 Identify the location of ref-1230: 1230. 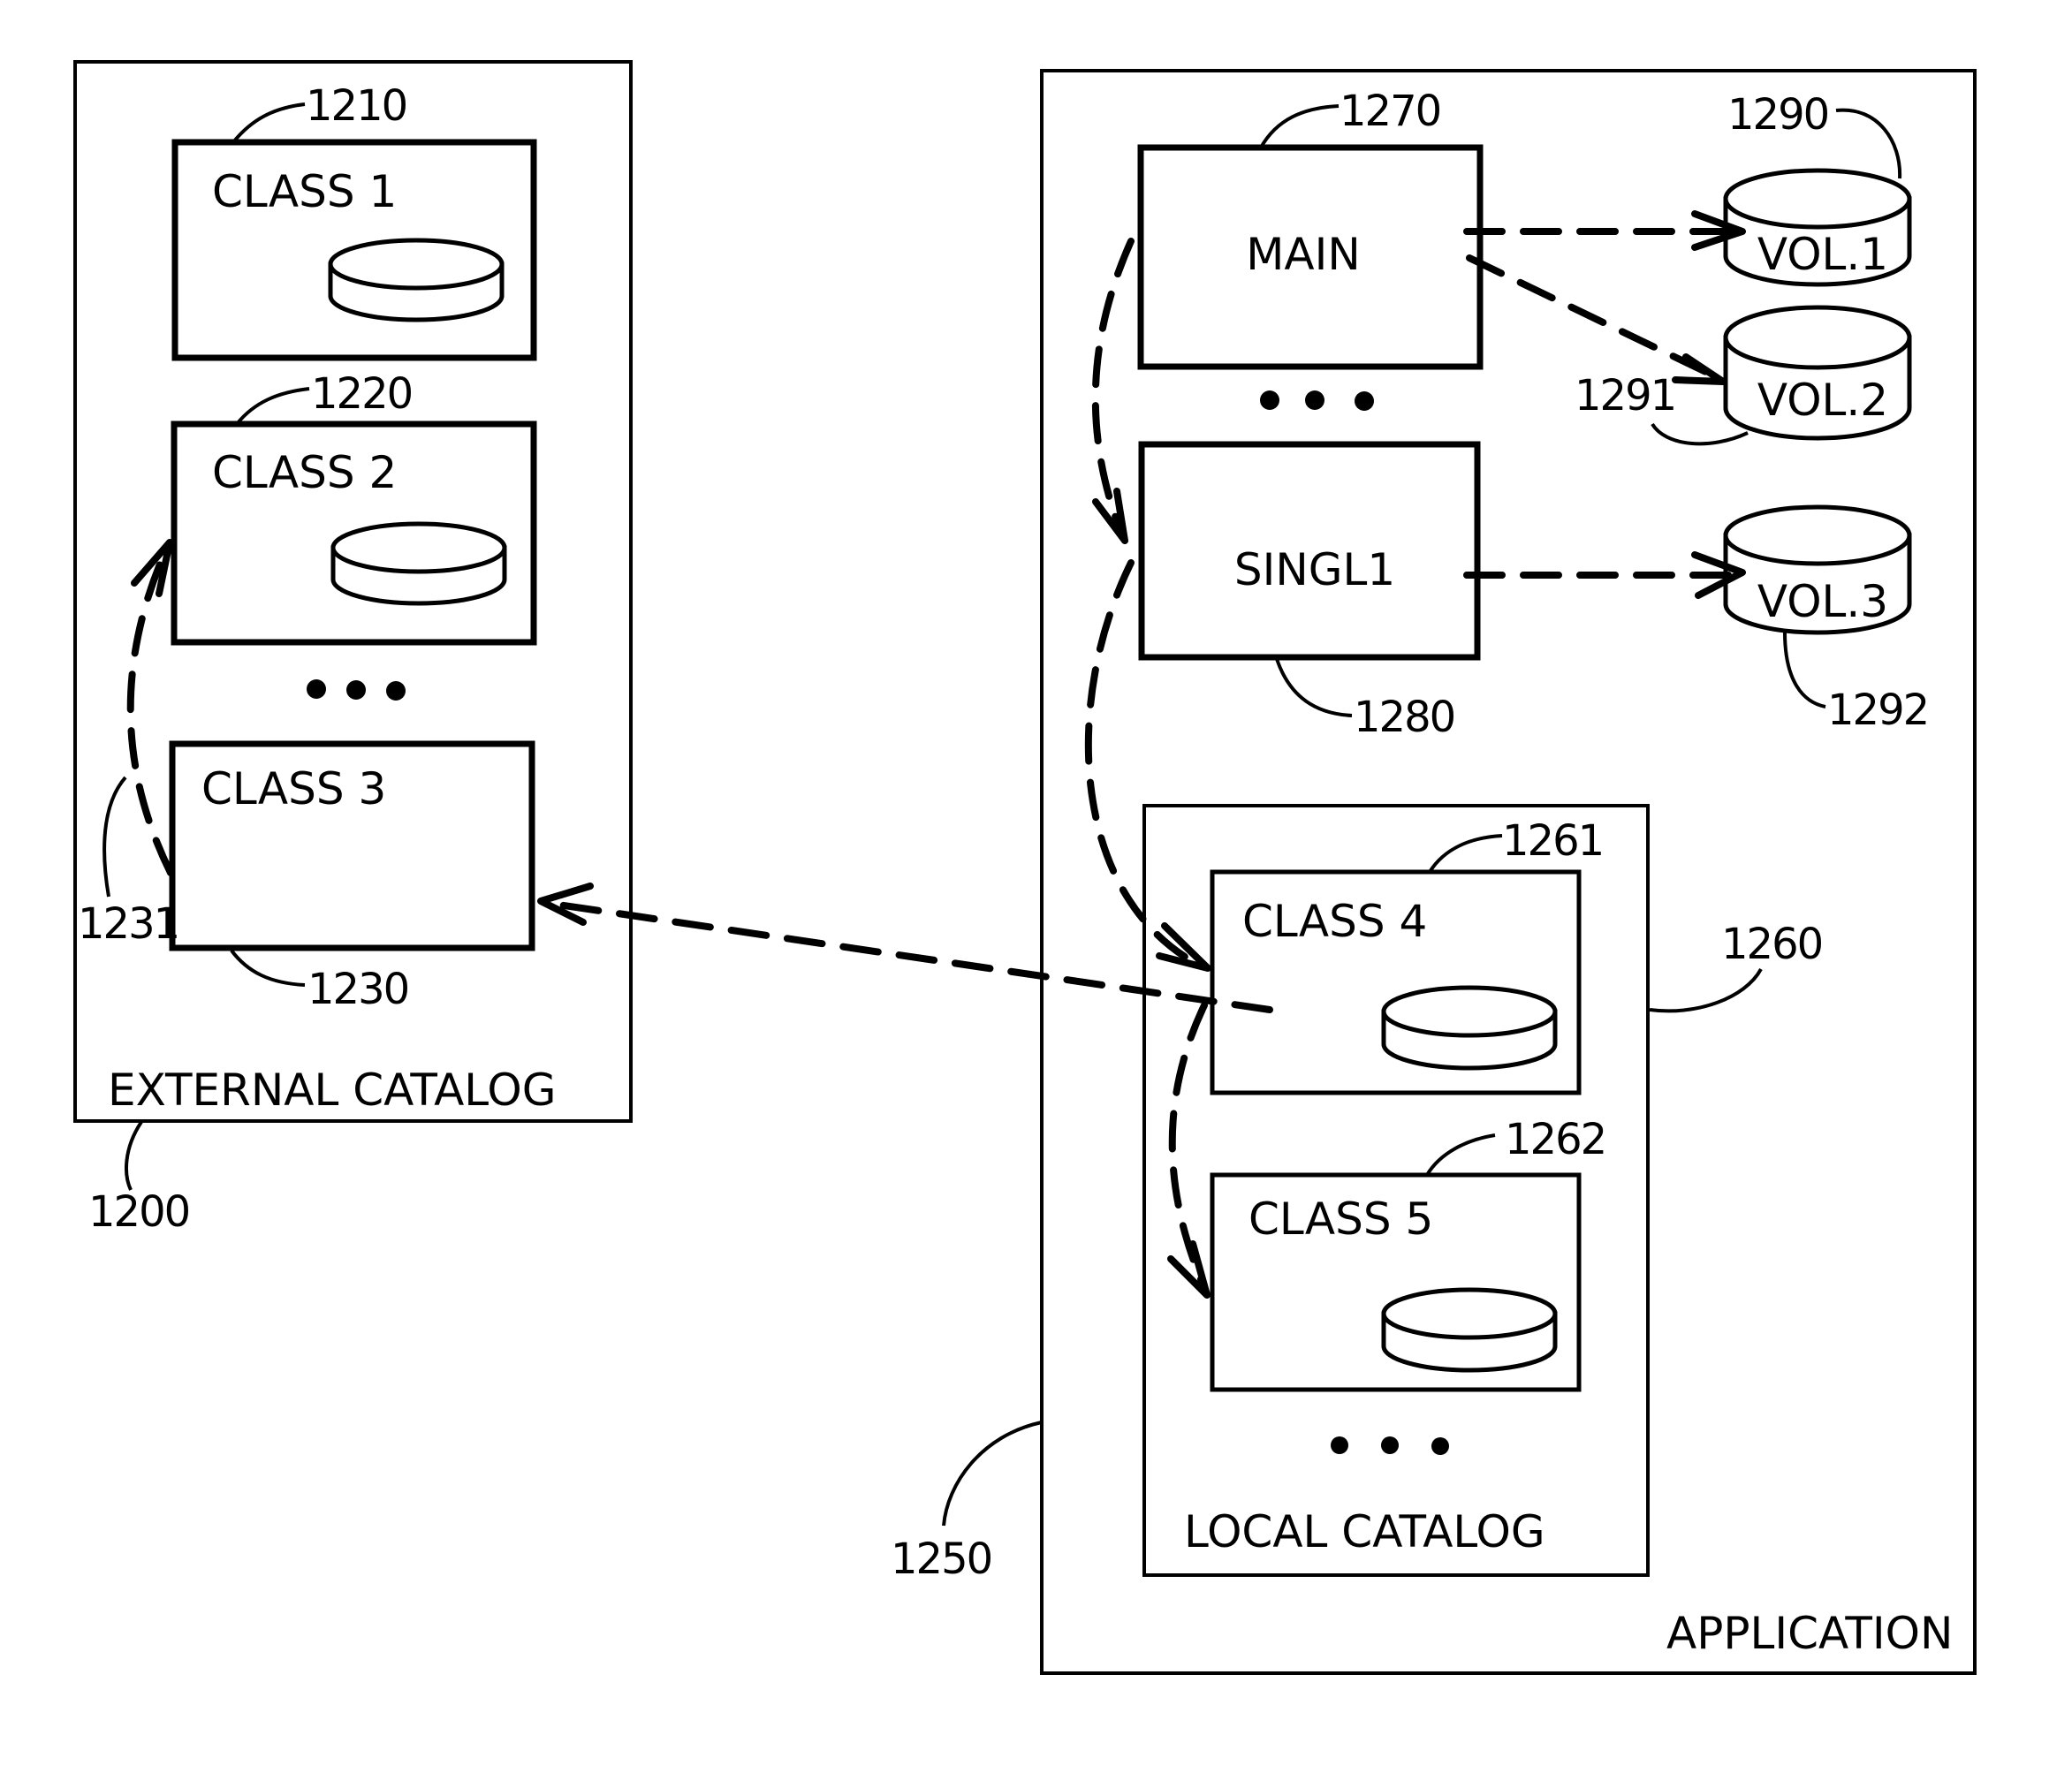
(358, 989).